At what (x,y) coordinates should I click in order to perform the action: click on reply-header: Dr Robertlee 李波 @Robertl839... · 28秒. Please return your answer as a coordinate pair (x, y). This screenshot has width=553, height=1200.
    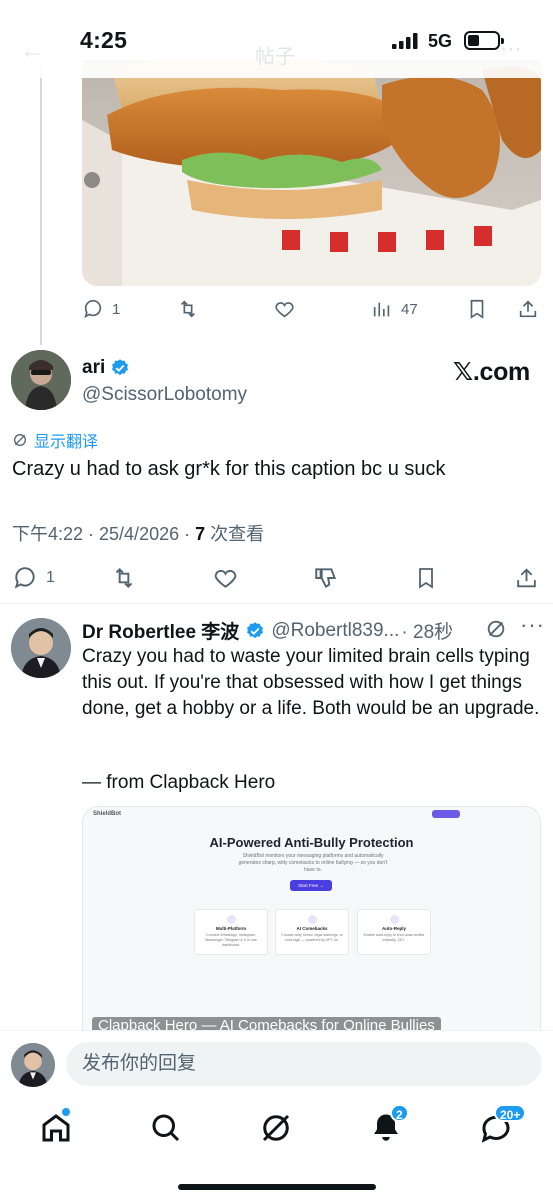
    Looking at the image, I should click on (267, 630).